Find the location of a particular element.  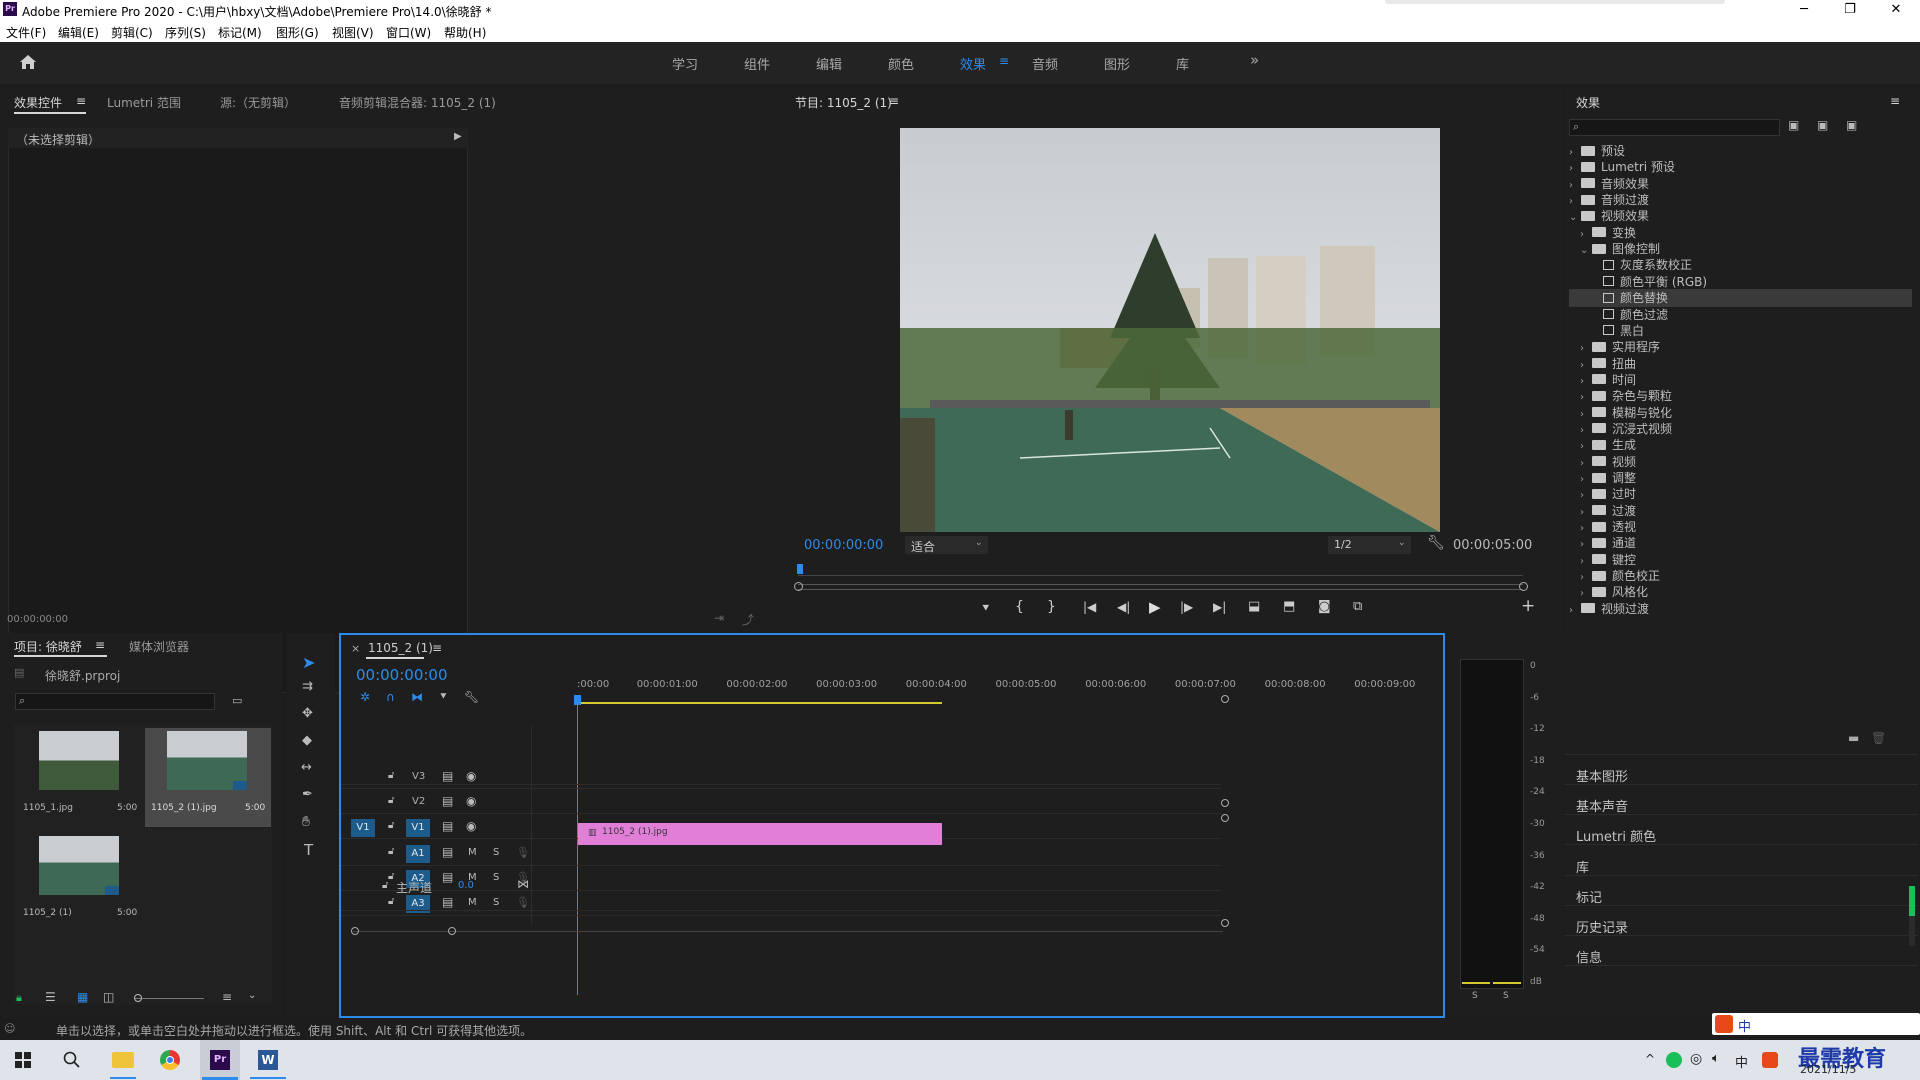

zoom-slider is located at coordinates (169, 998).